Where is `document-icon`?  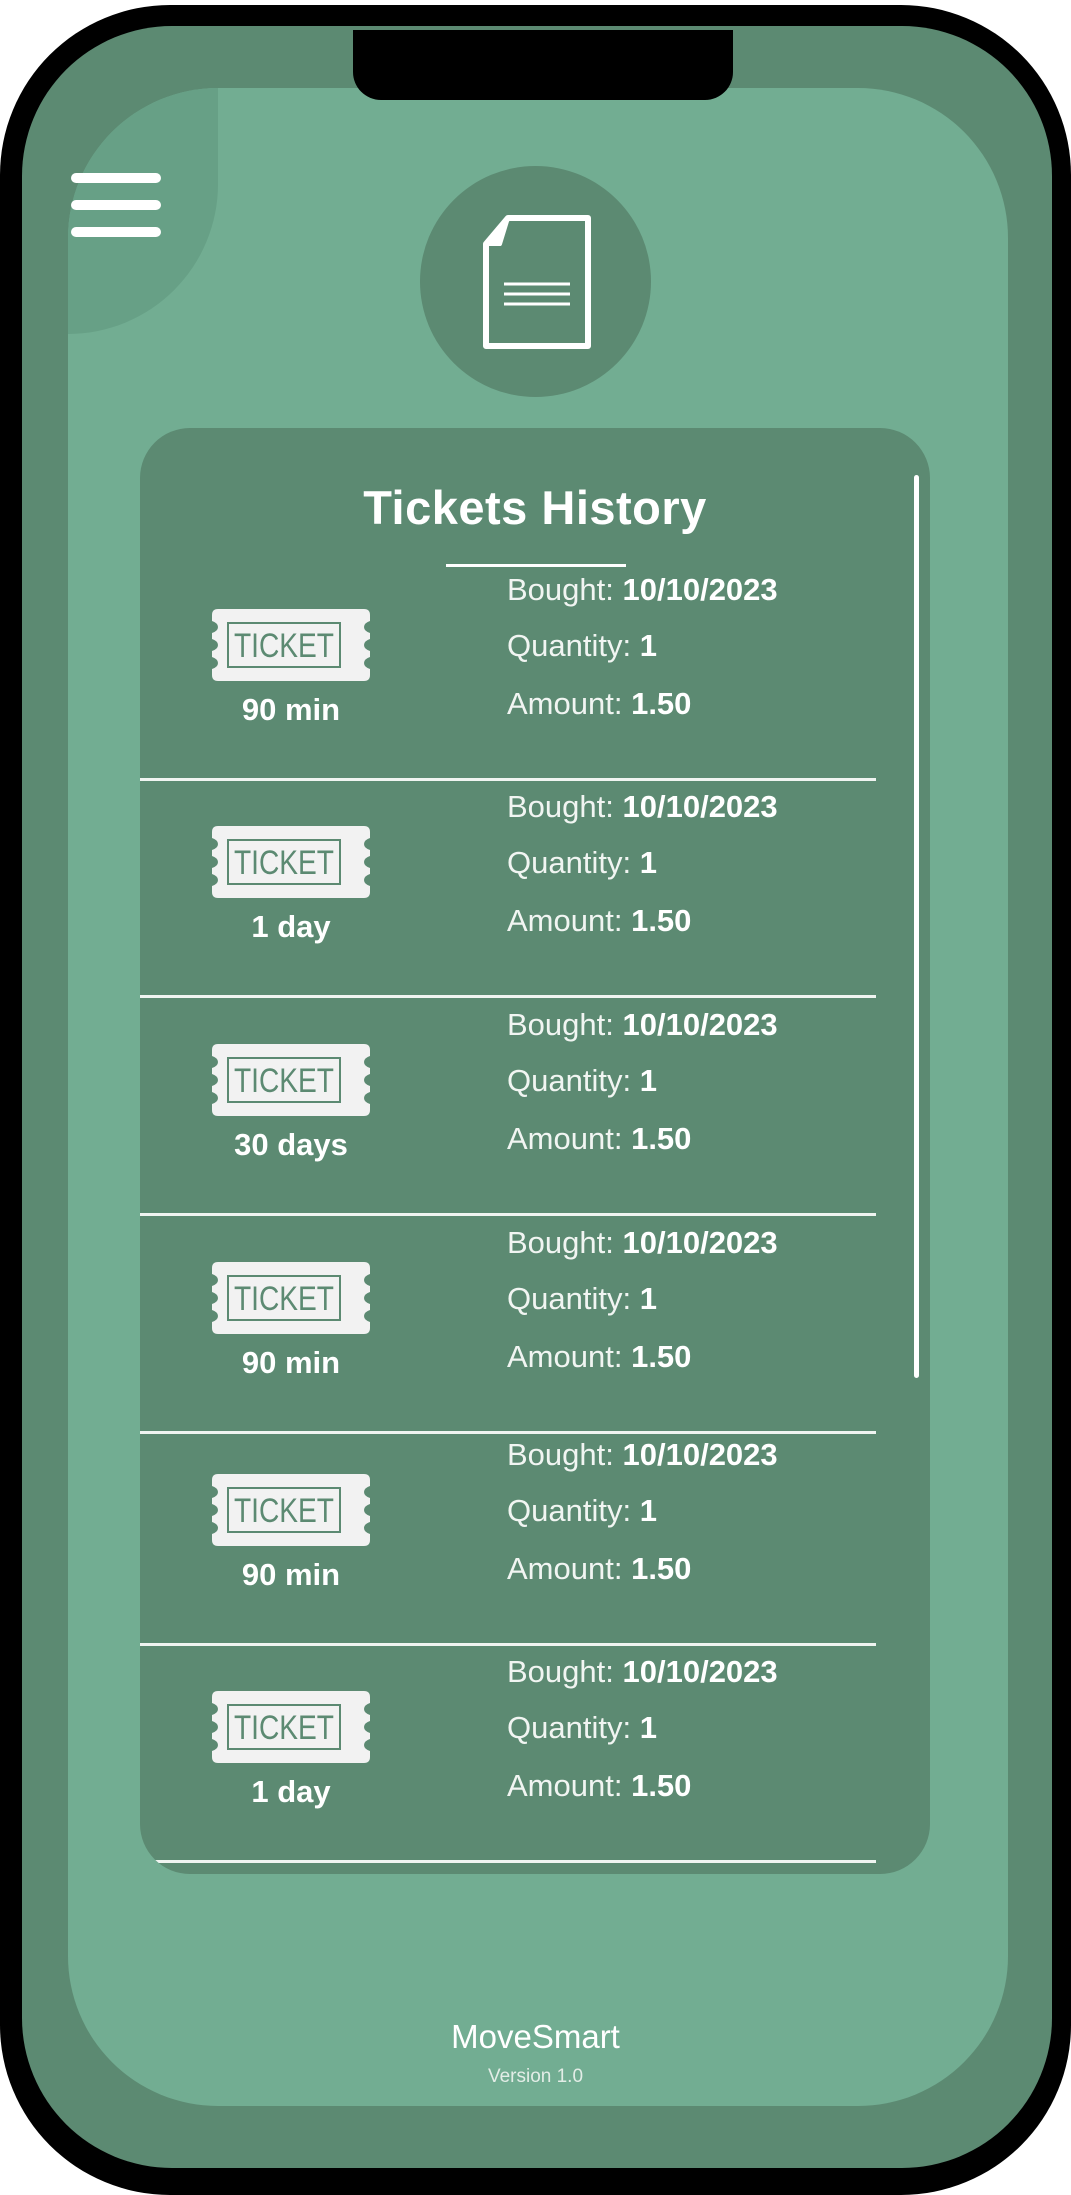
document-icon is located at coordinates (537, 282).